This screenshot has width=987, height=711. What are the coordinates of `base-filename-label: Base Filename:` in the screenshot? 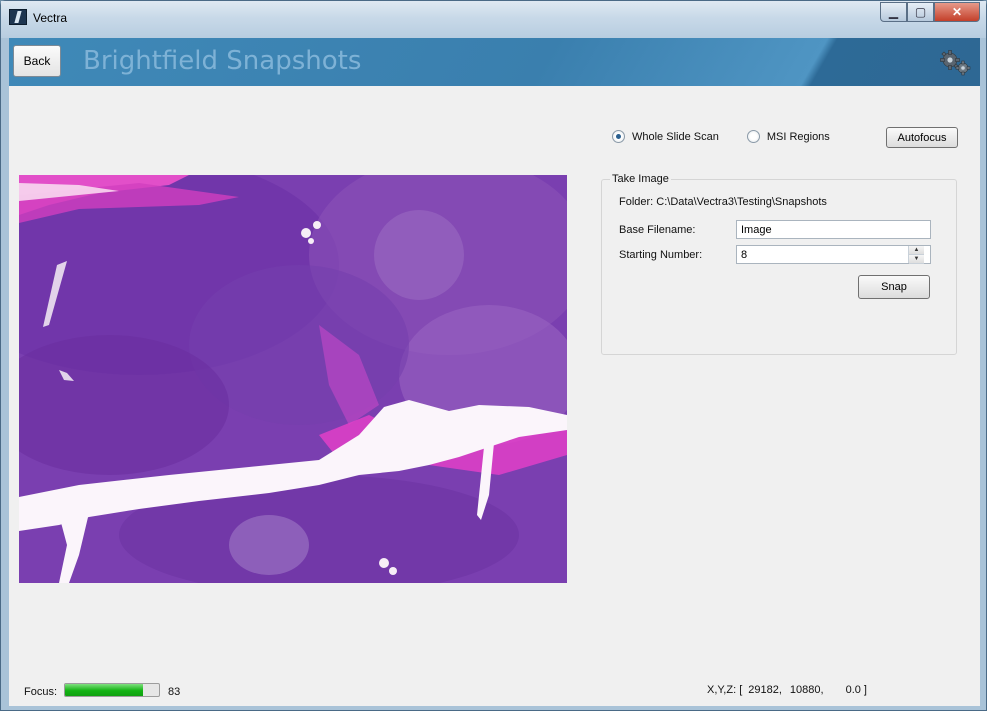 It's located at (657, 230).